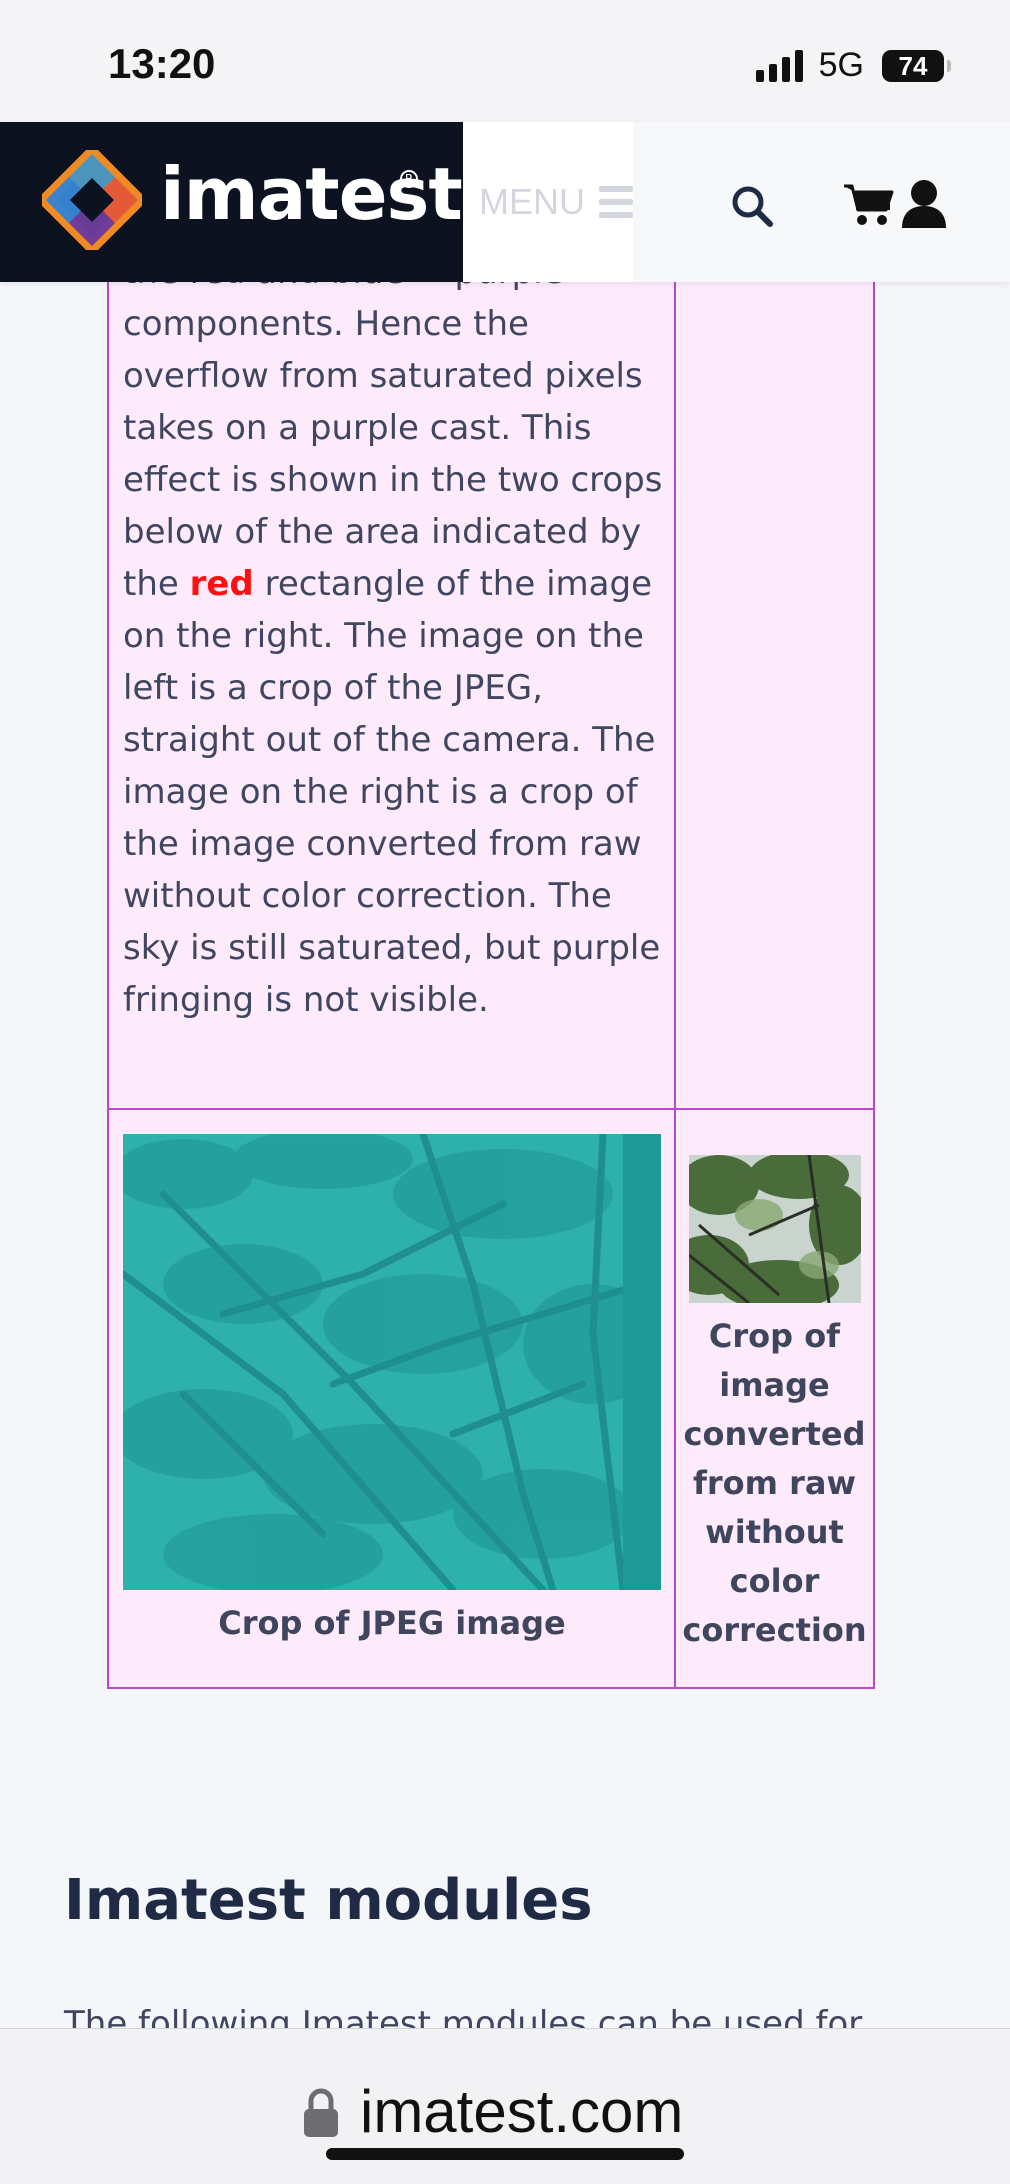 Image resolution: width=1010 pixels, height=2184 pixels. Describe the element at coordinates (775, 1229) in the screenshot. I see `raw-crop-image` at that location.